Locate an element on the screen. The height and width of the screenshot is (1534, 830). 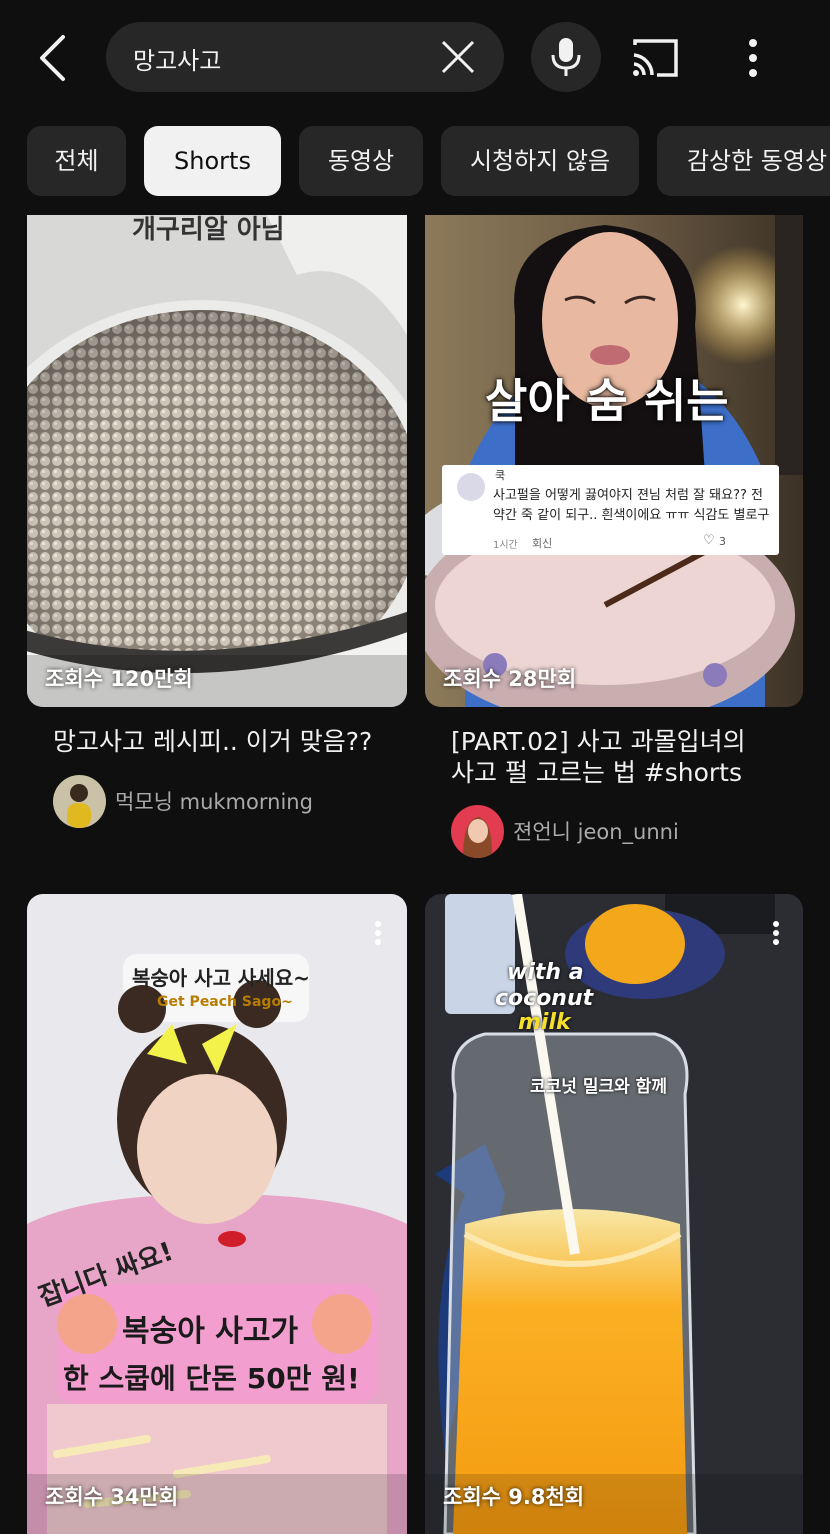
short-thumbnail: 개구리알 아님 조회수 120만회 is located at coordinates (217, 461).